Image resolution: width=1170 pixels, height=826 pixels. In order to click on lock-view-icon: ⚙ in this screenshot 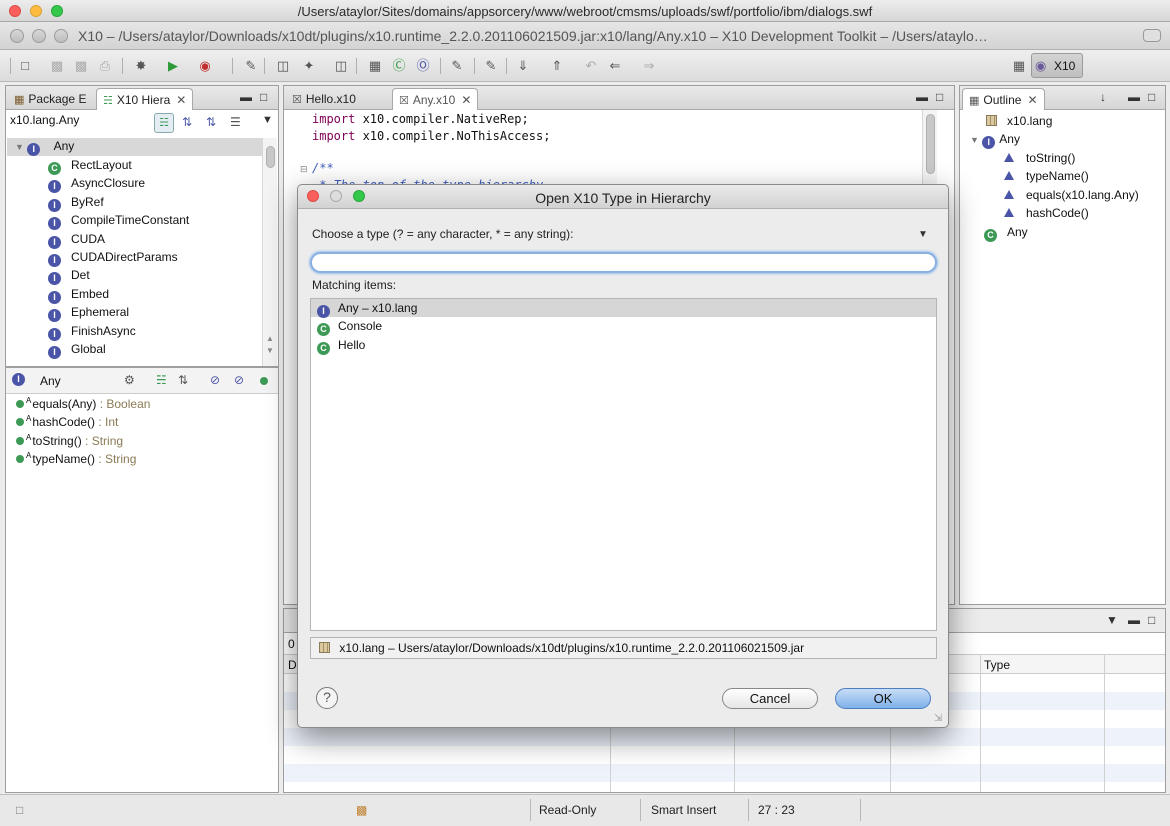, I will do `click(129, 380)`.